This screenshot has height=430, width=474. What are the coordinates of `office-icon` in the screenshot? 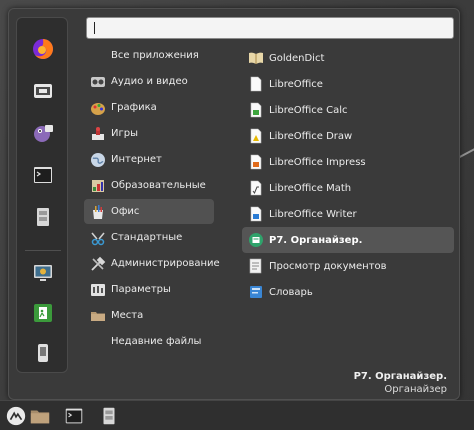 It's located at (98, 211).